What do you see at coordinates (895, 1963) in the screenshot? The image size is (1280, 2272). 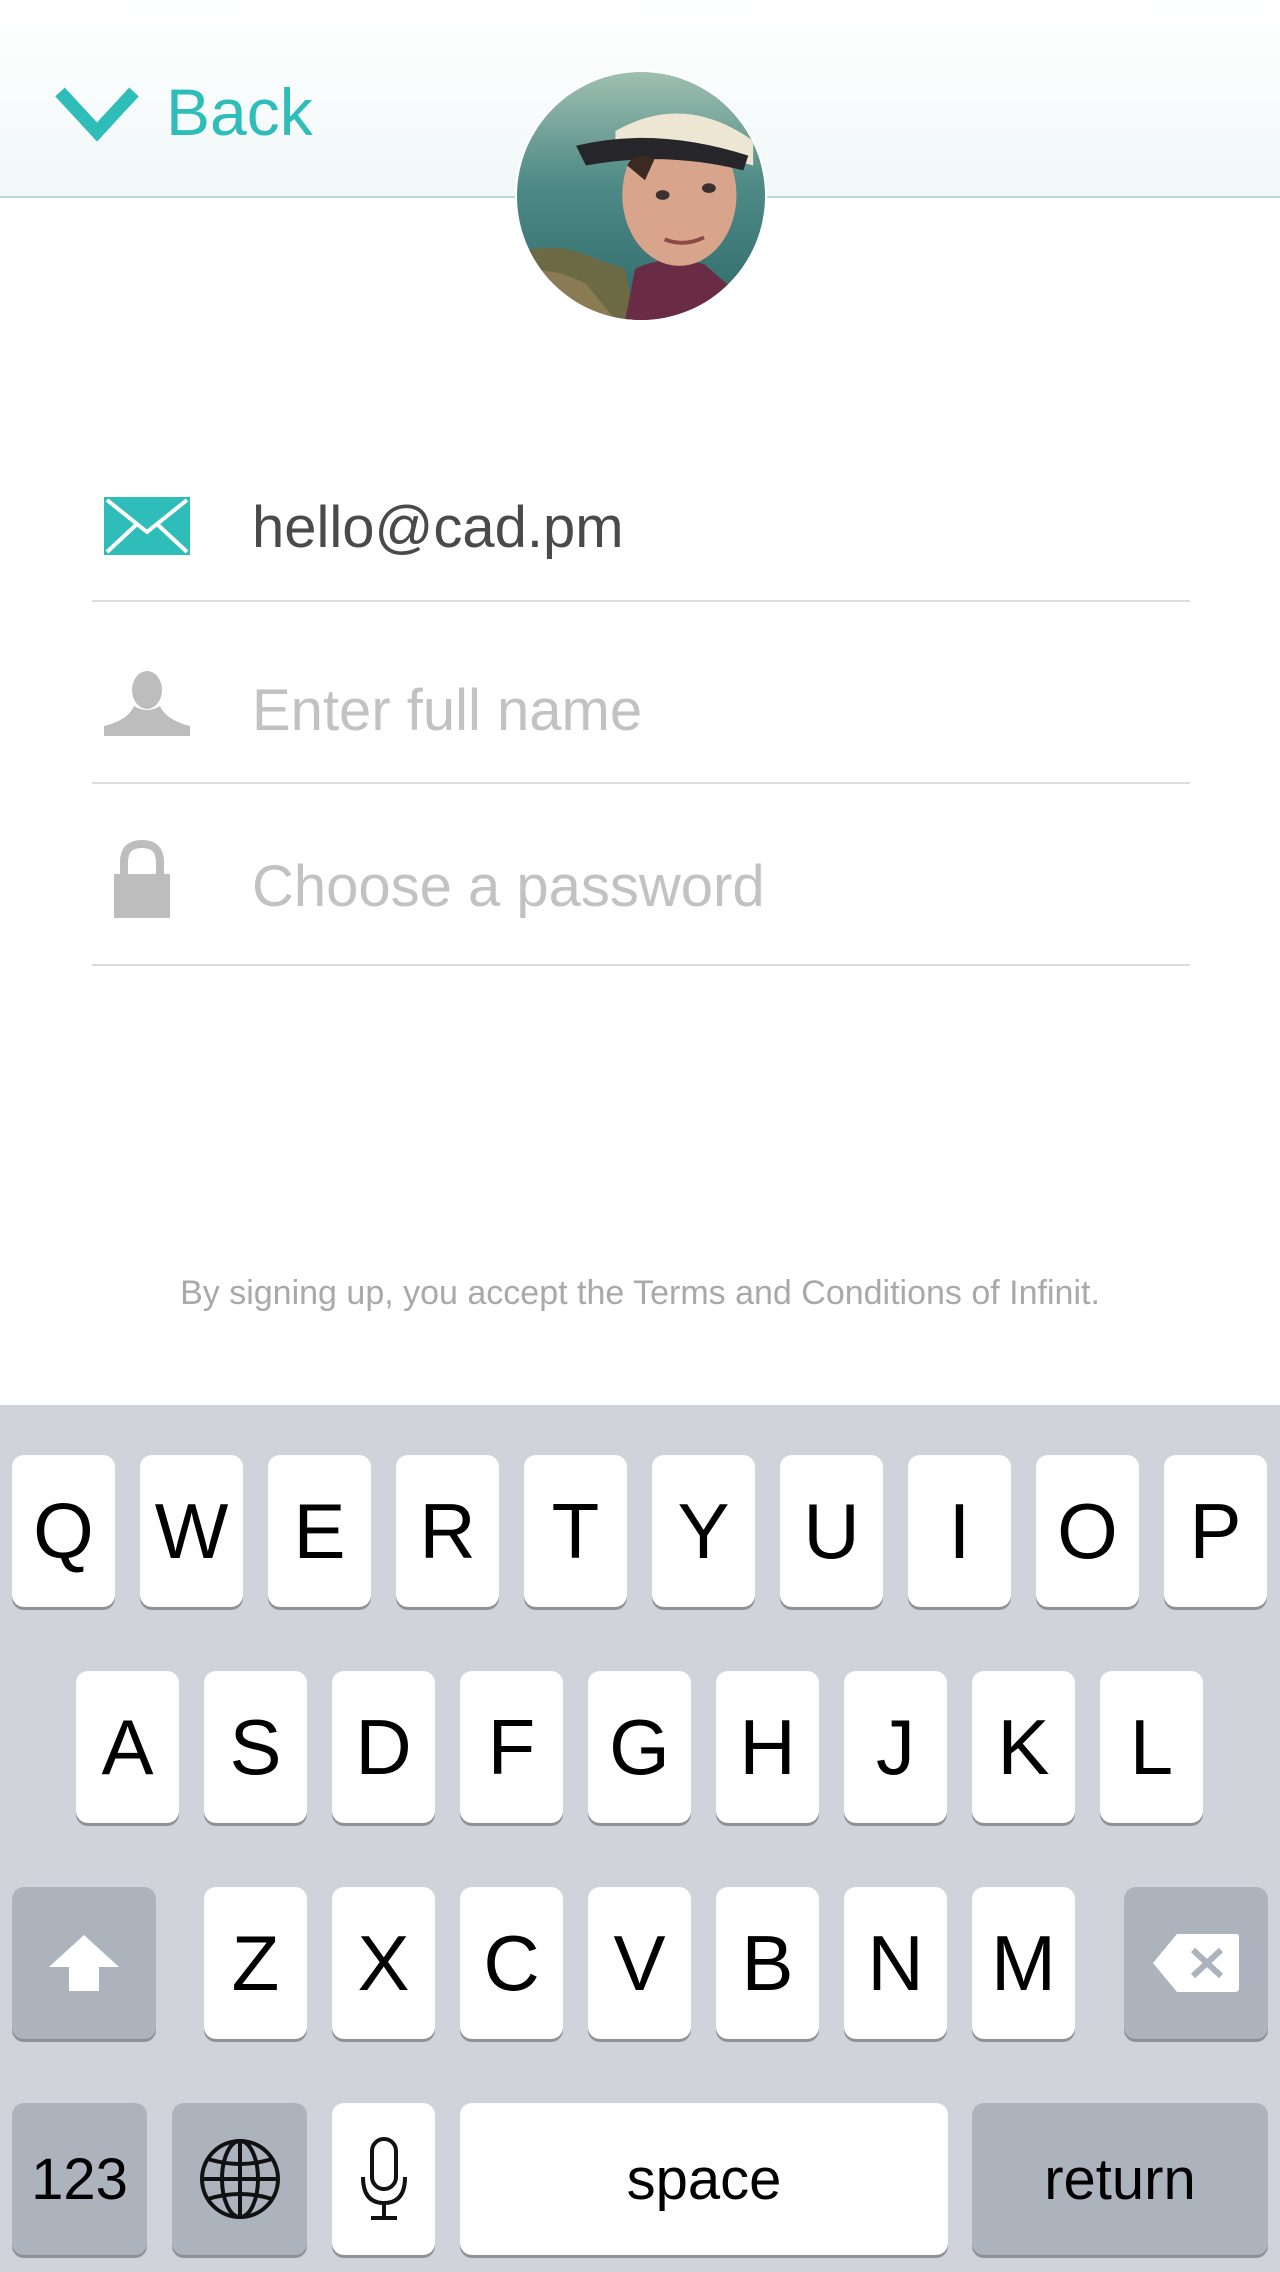 I see `key-n: N` at bounding box center [895, 1963].